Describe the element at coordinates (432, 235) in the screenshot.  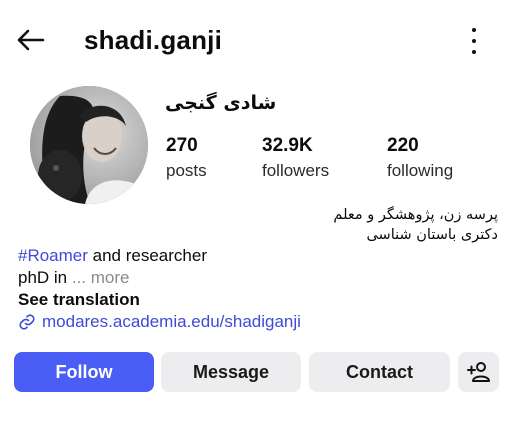
I see `bio-line-2: دکتری باستان شناسی` at that location.